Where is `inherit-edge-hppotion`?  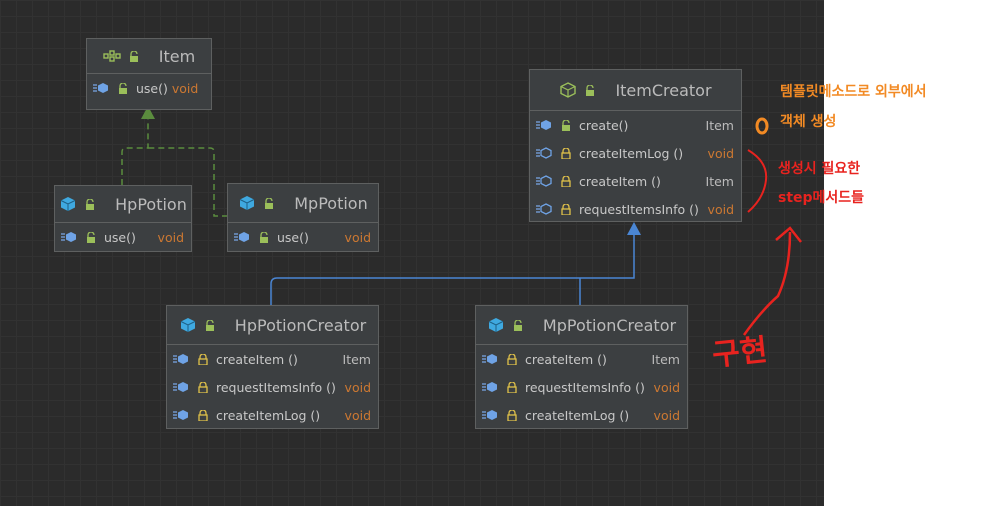 inherit-edge-hppotion is located at coordinates (135, 151).